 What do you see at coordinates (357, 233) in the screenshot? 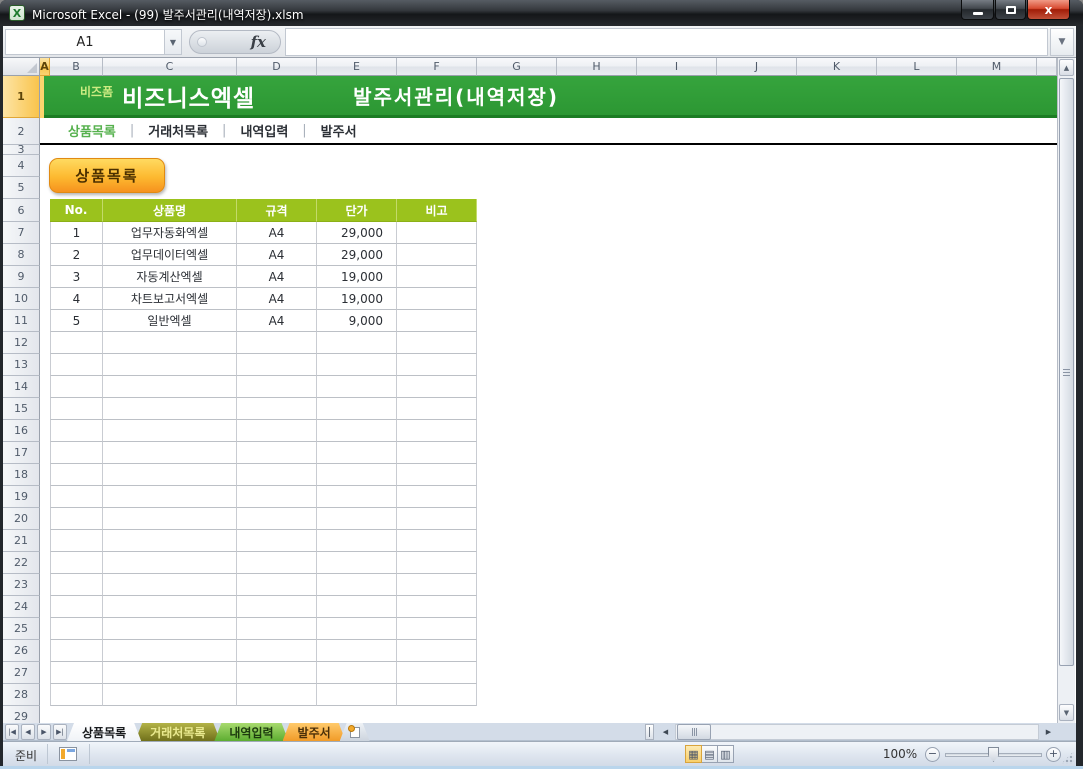
I see `cell-price: 29,000` at bounding box center [357, 233].